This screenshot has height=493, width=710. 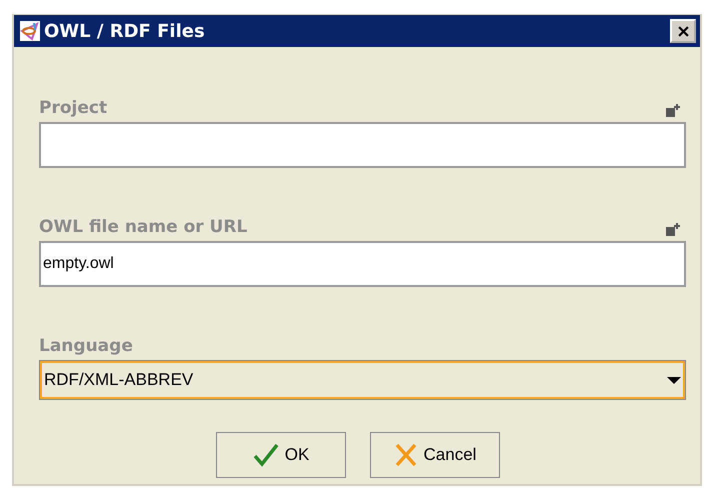 I want to click on ok-button: OK, so click(x=281, y=455).